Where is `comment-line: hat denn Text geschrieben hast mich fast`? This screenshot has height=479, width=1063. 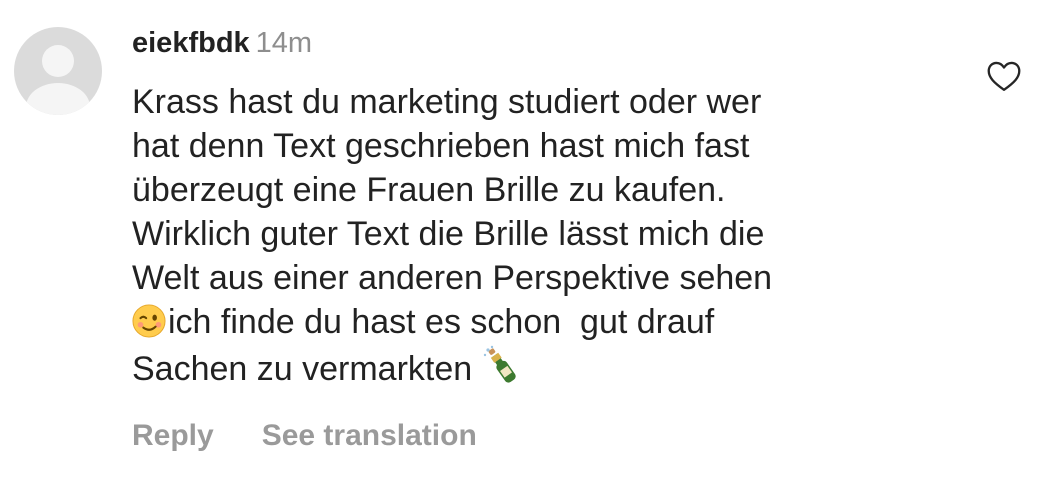
comment-line: hat denn Text geschrieben hast mich fast is located at coordinates (441, 146).